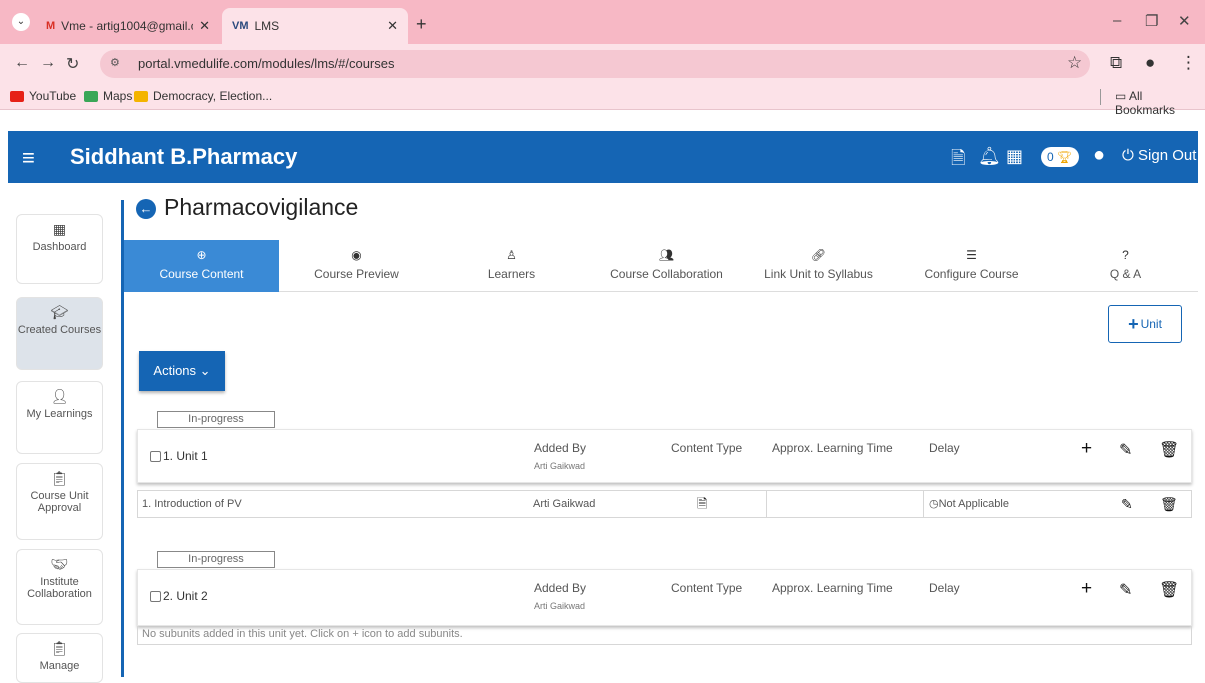  What do you see at coordinates (1145, 324) in the screenshot?
I see `add-unit-button: + Unit` at bounding box center [1145, 324].